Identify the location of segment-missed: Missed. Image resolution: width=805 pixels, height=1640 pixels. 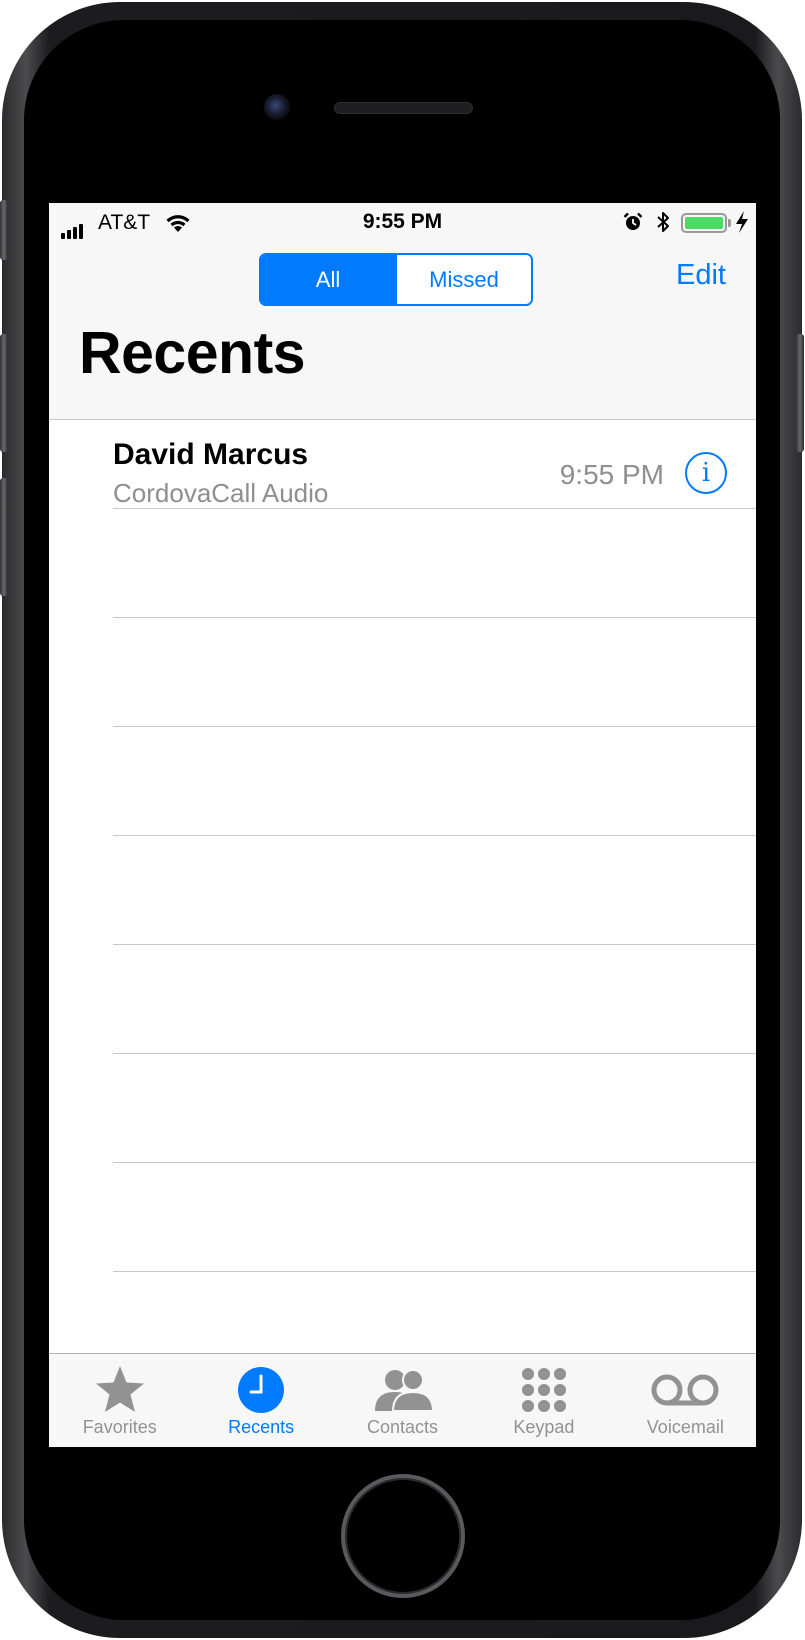
(463, 279).